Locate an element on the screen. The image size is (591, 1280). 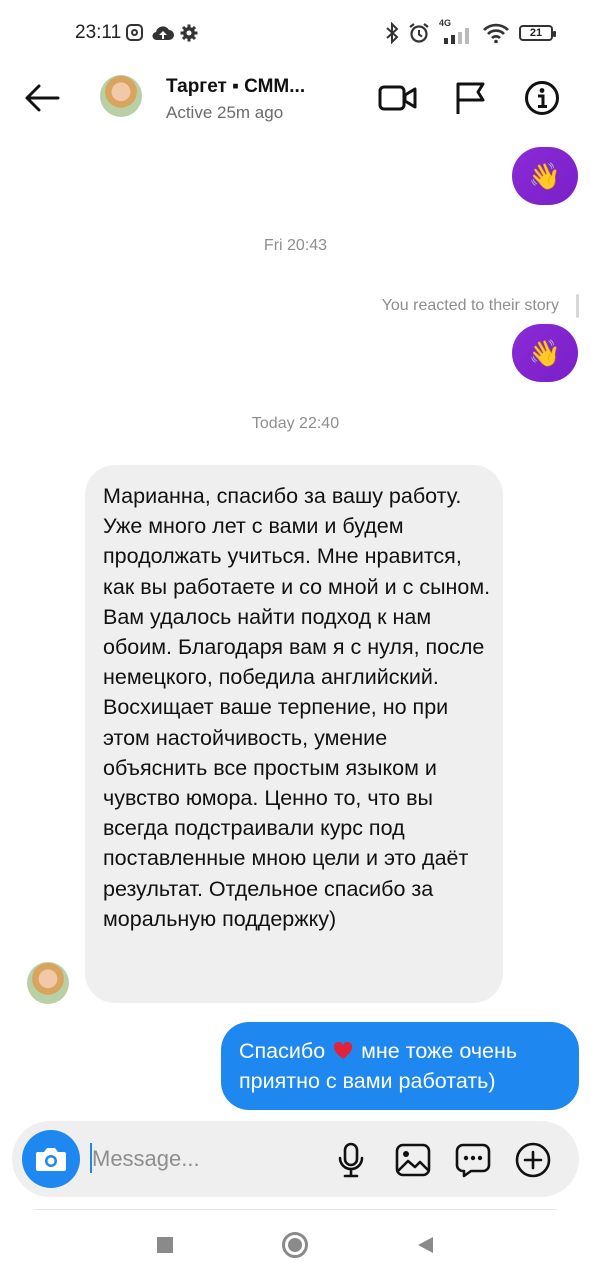
recent-apps-icon is located at coordinates (165, 1245).